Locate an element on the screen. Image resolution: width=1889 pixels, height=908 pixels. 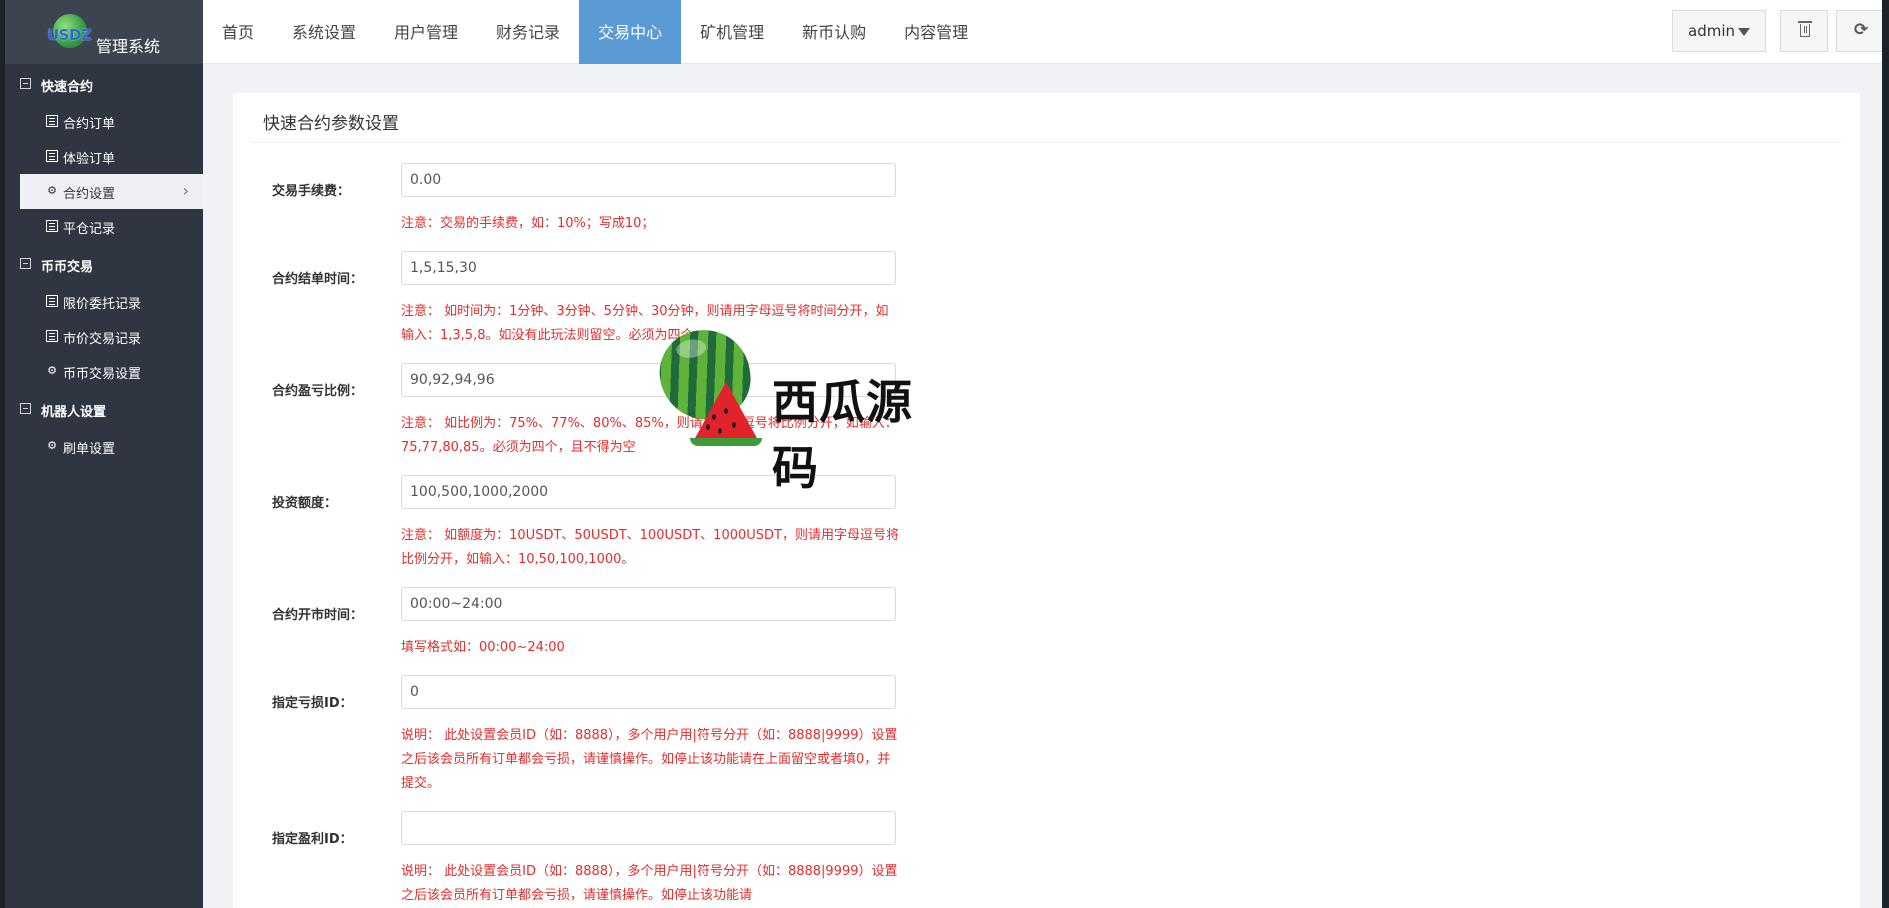
profit-id-input is located at coordinates (648, 828).